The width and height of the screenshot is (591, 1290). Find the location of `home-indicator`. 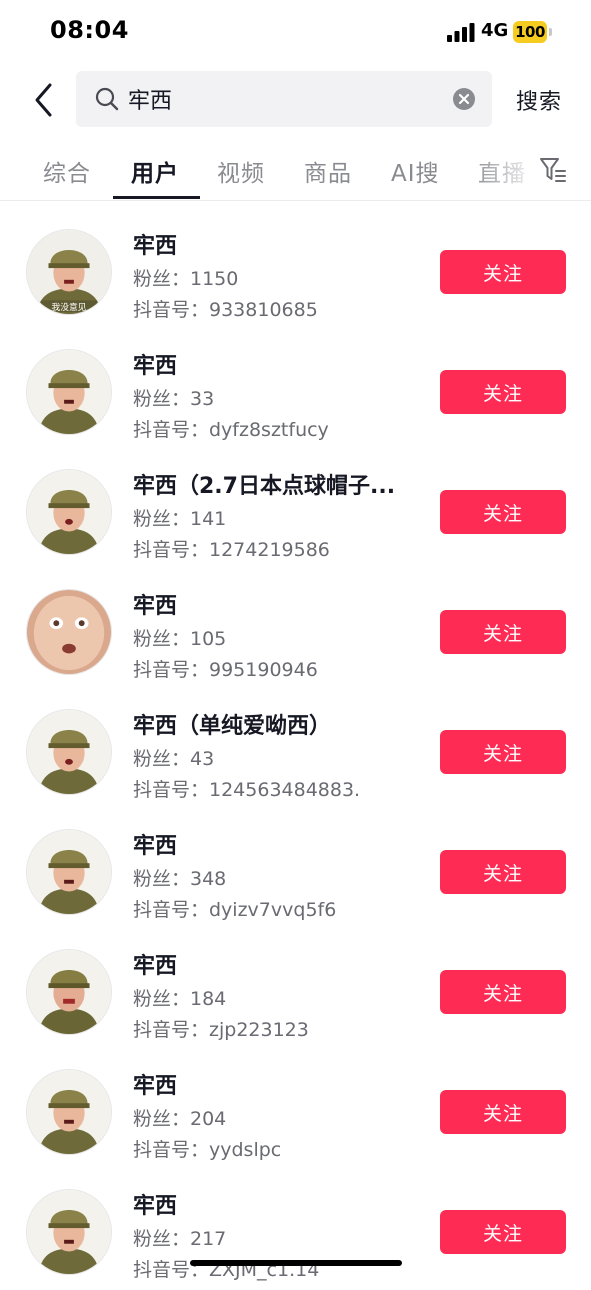

home-indicator is located at coordinates (296, 1263).